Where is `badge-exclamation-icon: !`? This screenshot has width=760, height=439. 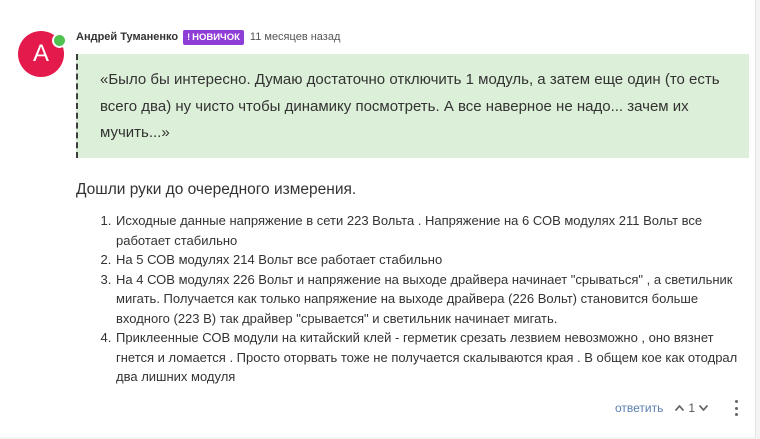 badge-exclamation-icon: ! is located at coordinates (189, 37).